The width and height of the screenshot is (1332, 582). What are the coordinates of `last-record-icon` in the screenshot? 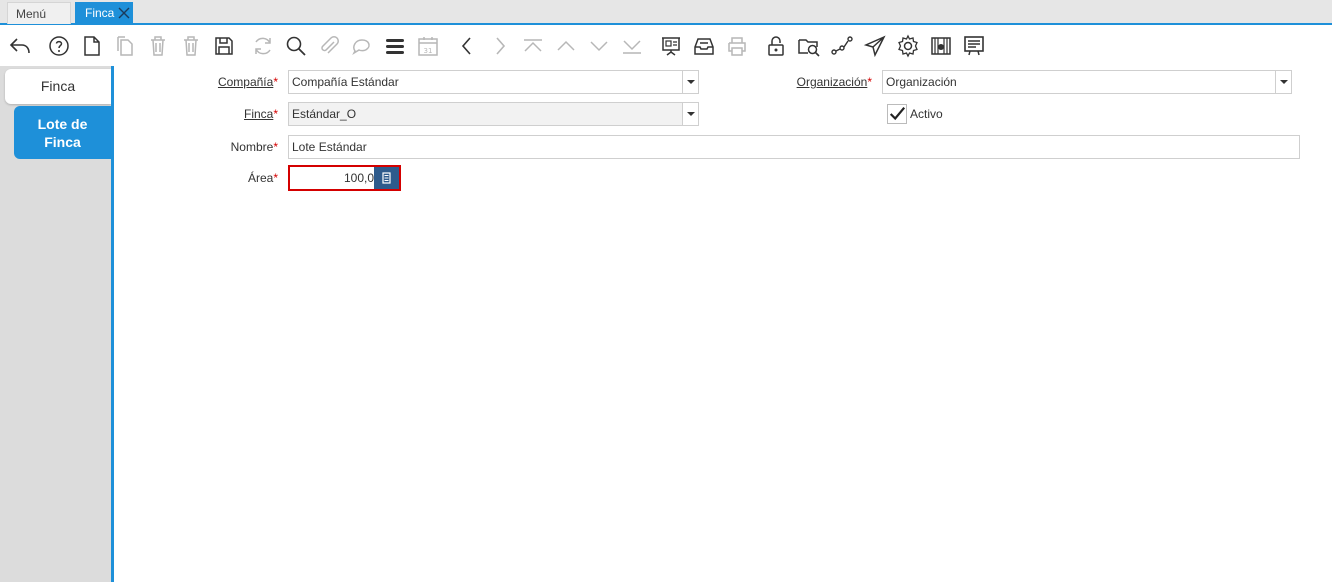 It's located at (632, 46).